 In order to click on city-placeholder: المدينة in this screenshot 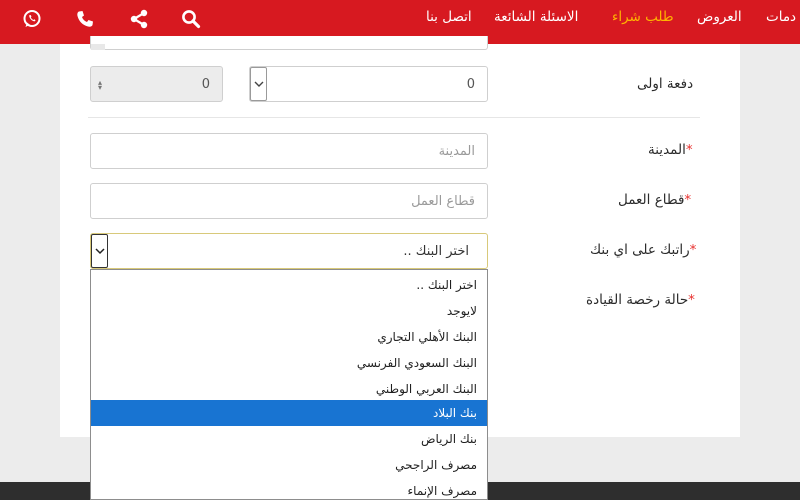, I will do `click(456, 151)`.